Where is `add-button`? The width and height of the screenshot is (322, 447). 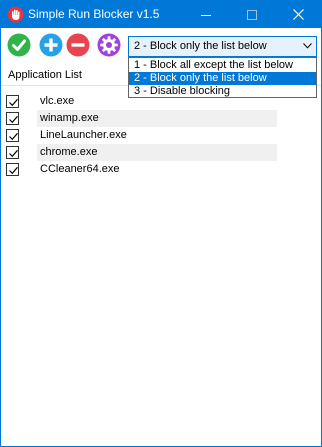 add-button is located at coordinates (51, 45).